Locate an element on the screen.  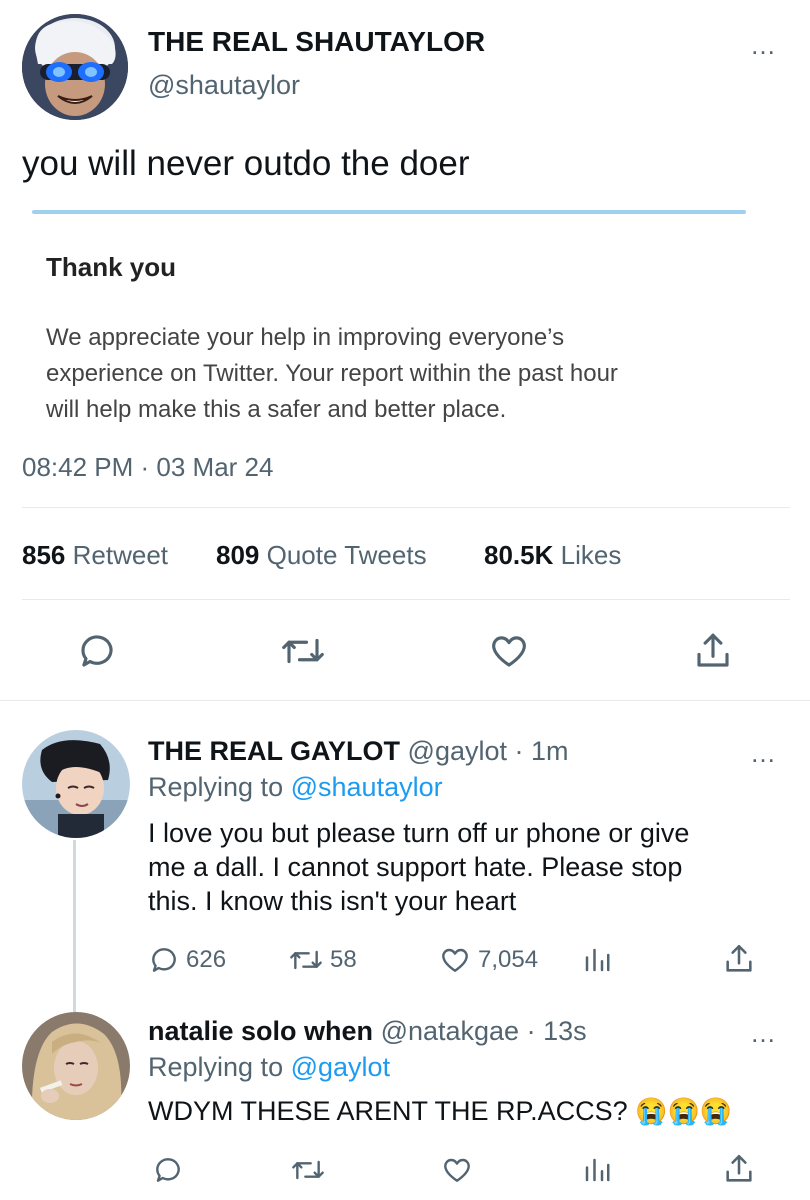
reply2-like-icon is located at coordinates (457, 1170).